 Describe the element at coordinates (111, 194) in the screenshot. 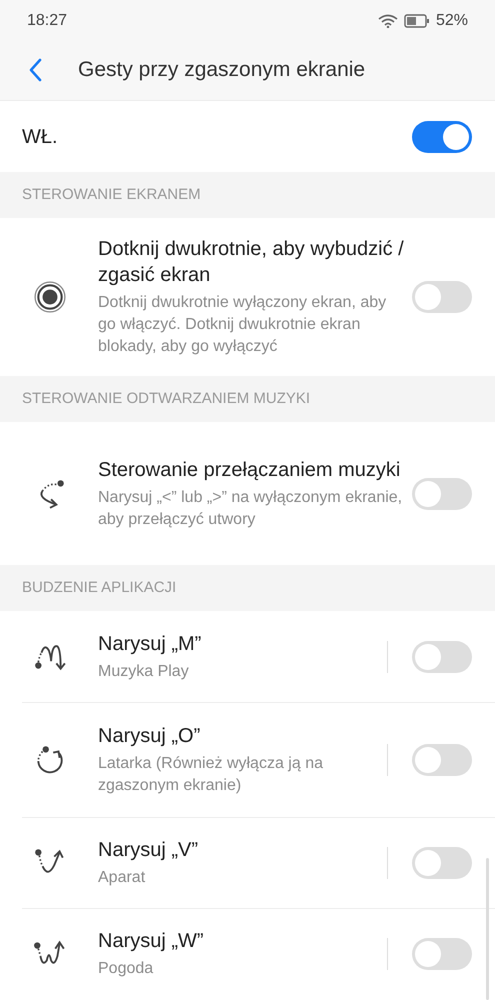

I see `section-header: STEROWANIE EKRANEM` at that location.